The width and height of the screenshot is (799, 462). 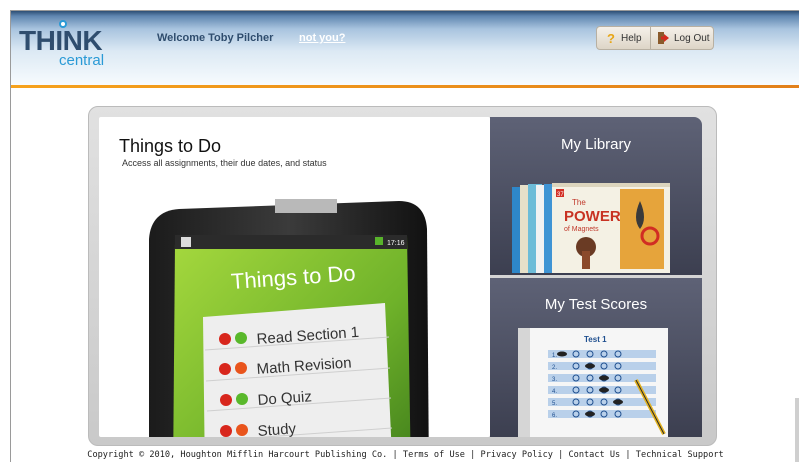 I want to click on my-library-title: My Library, so click(x=595, y=144).